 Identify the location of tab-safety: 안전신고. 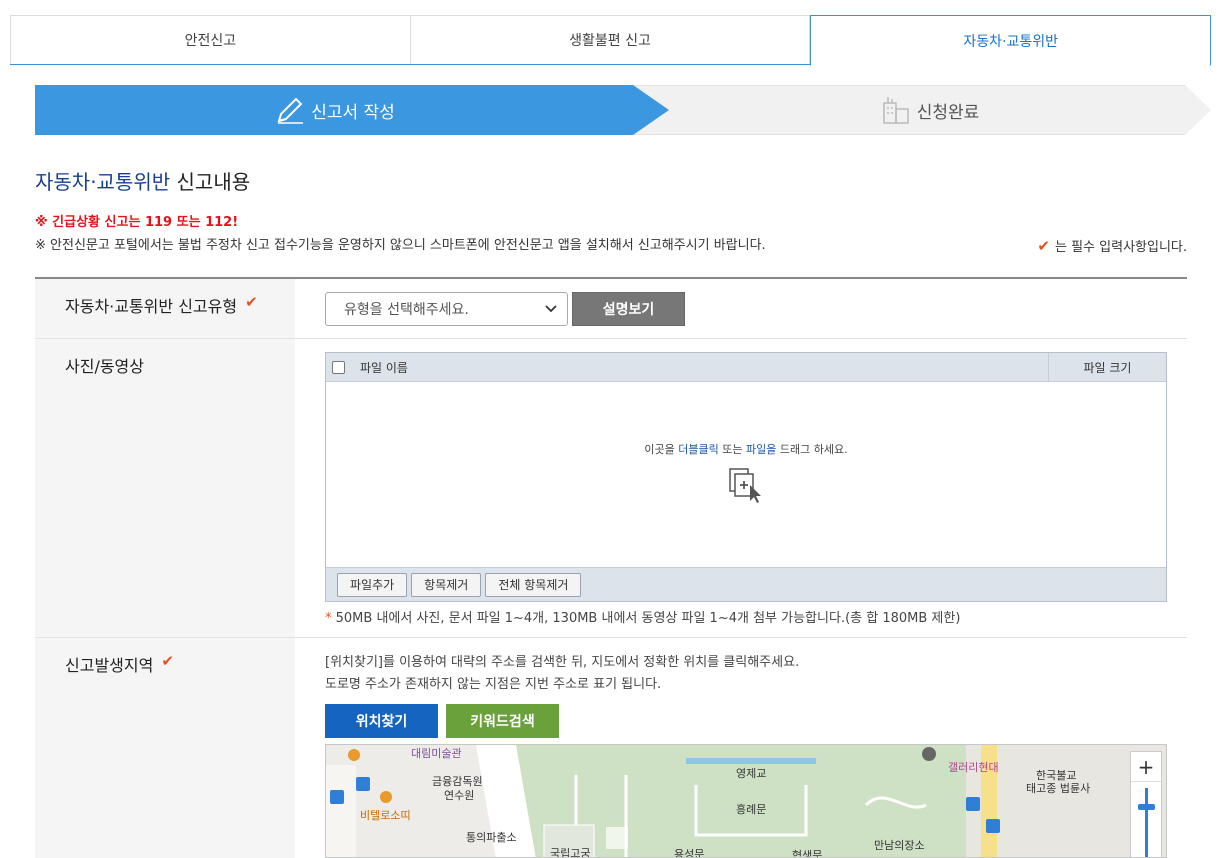
(210, 39).